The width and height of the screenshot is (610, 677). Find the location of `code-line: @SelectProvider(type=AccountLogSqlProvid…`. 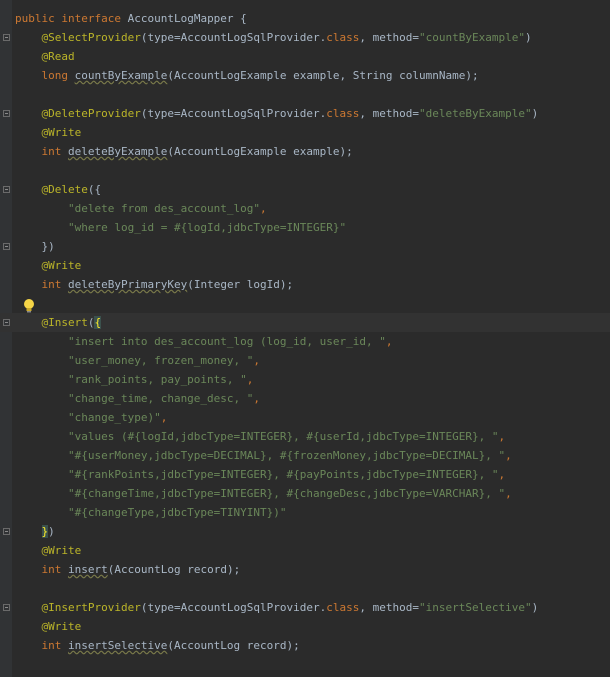

code-line: @SelectProvider(type=AccountLogSqlProvid… is located at coordinates (305, 37).